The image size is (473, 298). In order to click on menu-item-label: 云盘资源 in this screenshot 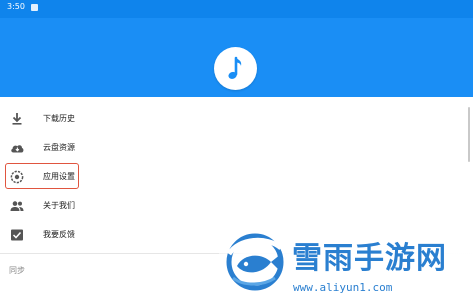, I will do `click(59, 147)`.